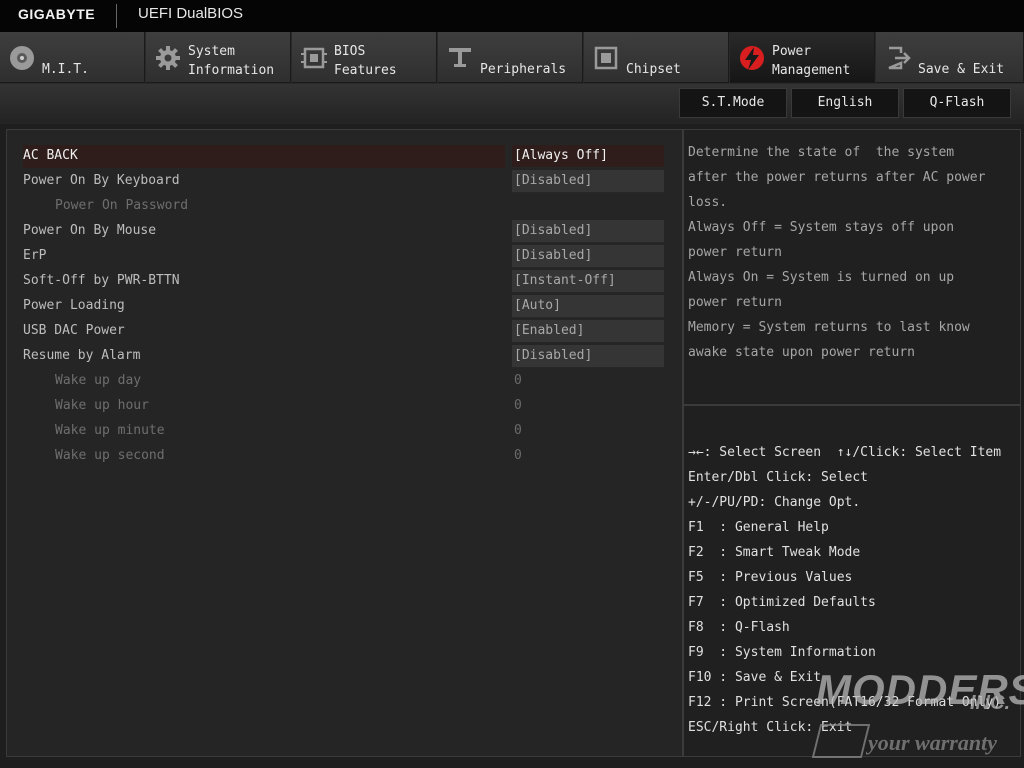 This screenshot has height=768, width=1024. I want to click on title-bar: GIGABYTE UEFI DualBIOS, so click(512, 16).